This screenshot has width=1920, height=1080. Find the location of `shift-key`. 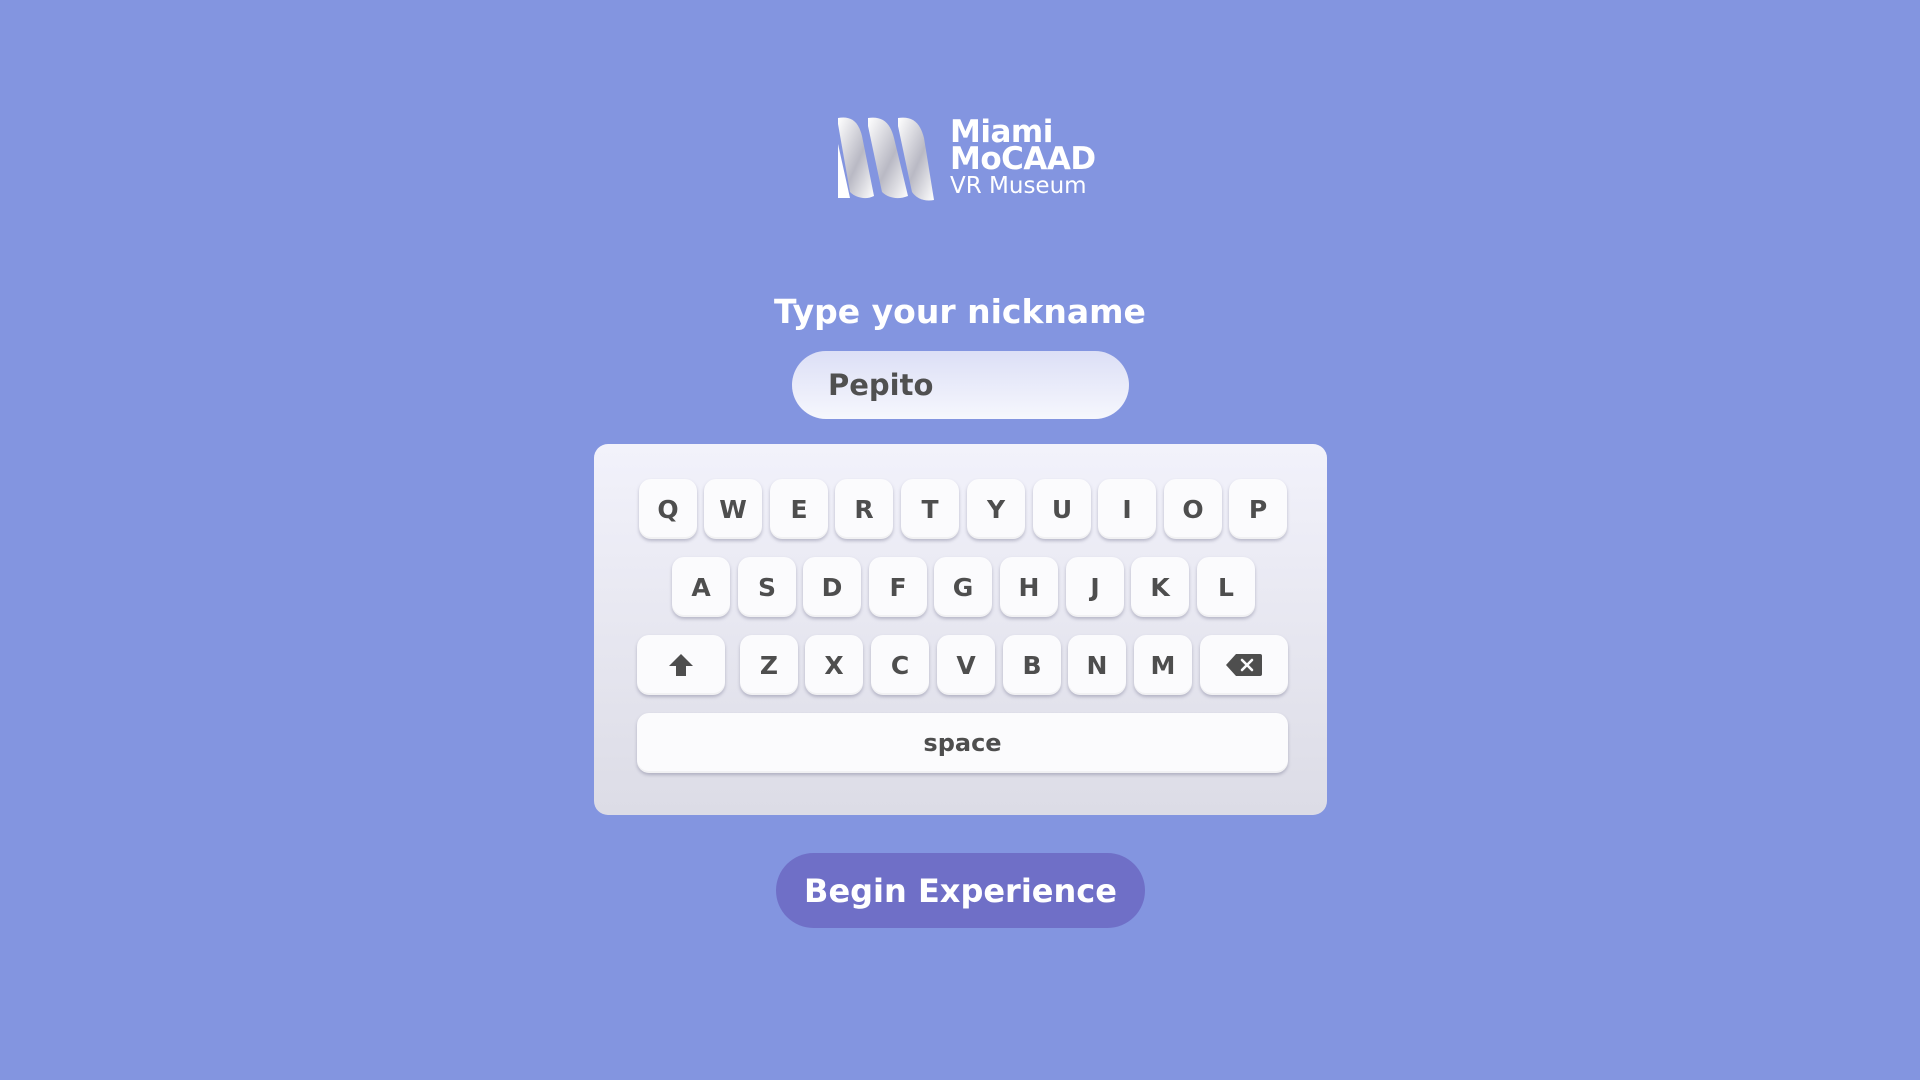

shift-key is located at coordinates (681, 665).